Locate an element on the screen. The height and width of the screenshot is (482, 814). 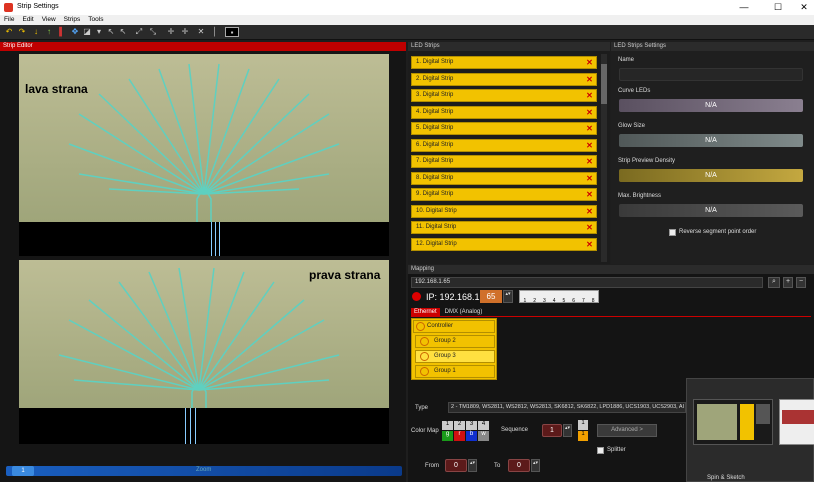
menu-strips: Strips is located at coordinates (72, 19).